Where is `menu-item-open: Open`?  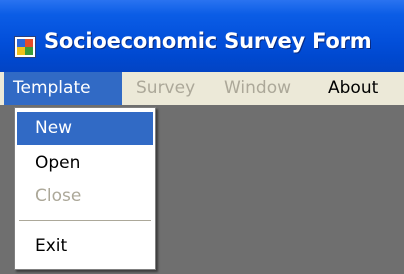
menu-item-open: Open is located at coordinates (85, 163).